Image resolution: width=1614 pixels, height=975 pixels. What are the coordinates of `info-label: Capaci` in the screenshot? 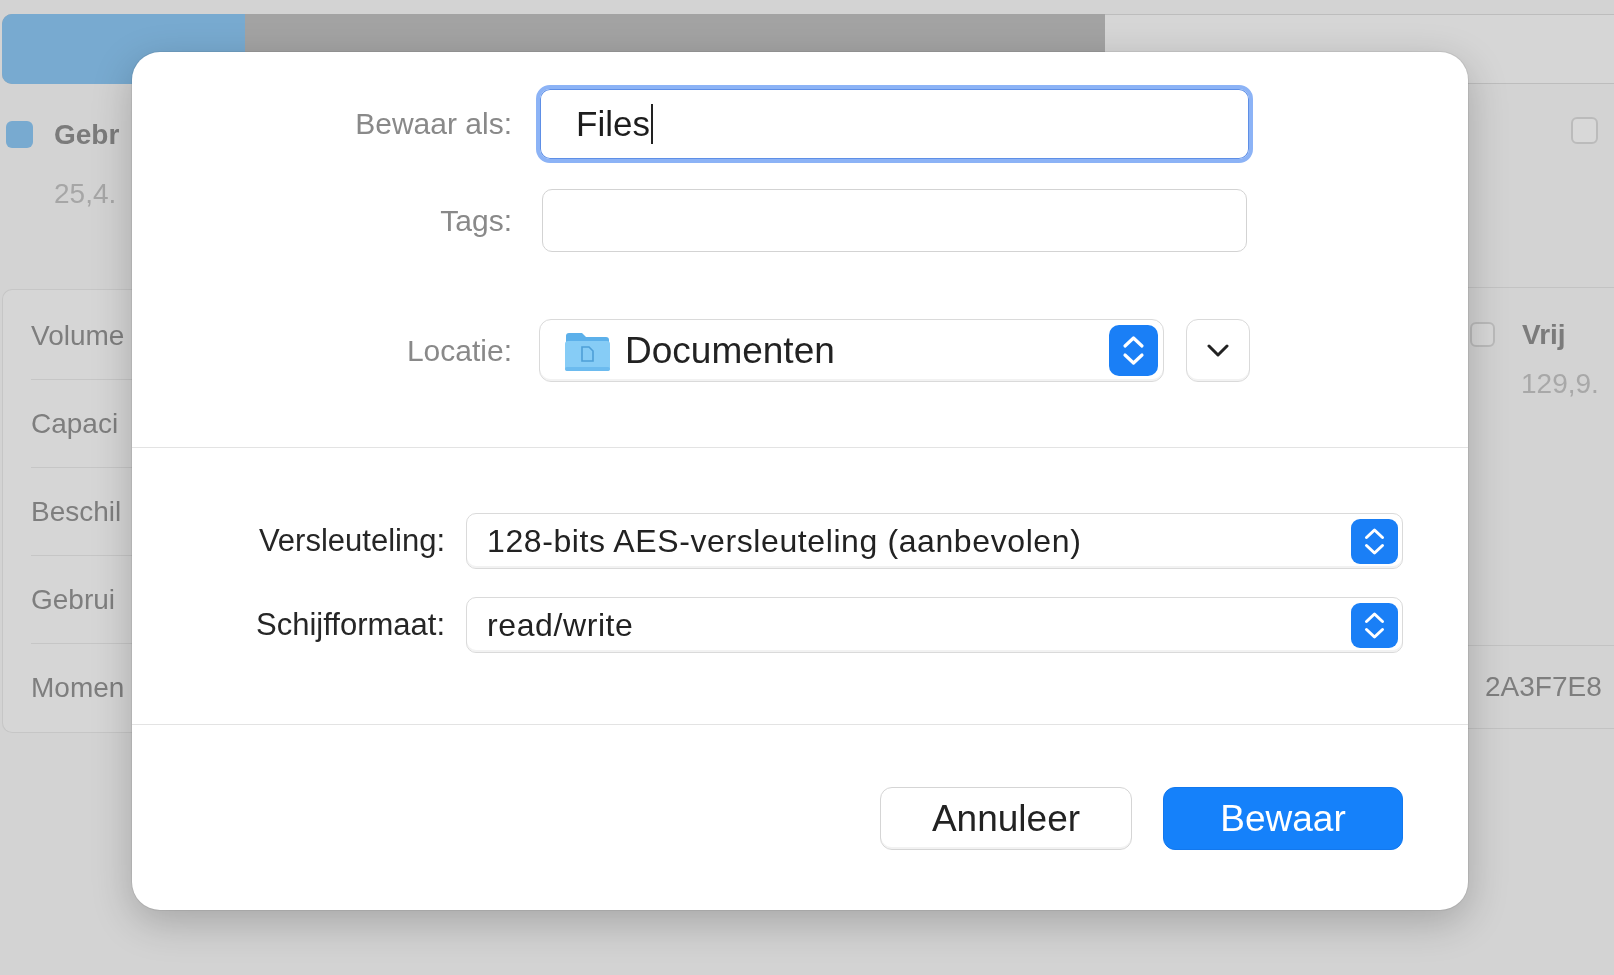 It's located at (75, 423).